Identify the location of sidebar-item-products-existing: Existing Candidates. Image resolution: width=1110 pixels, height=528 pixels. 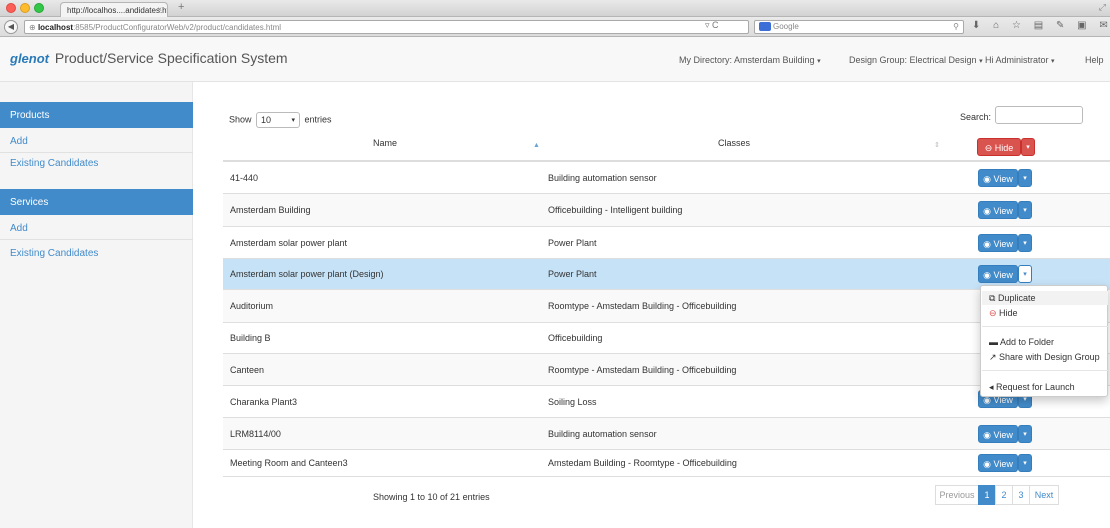
(54, 163).